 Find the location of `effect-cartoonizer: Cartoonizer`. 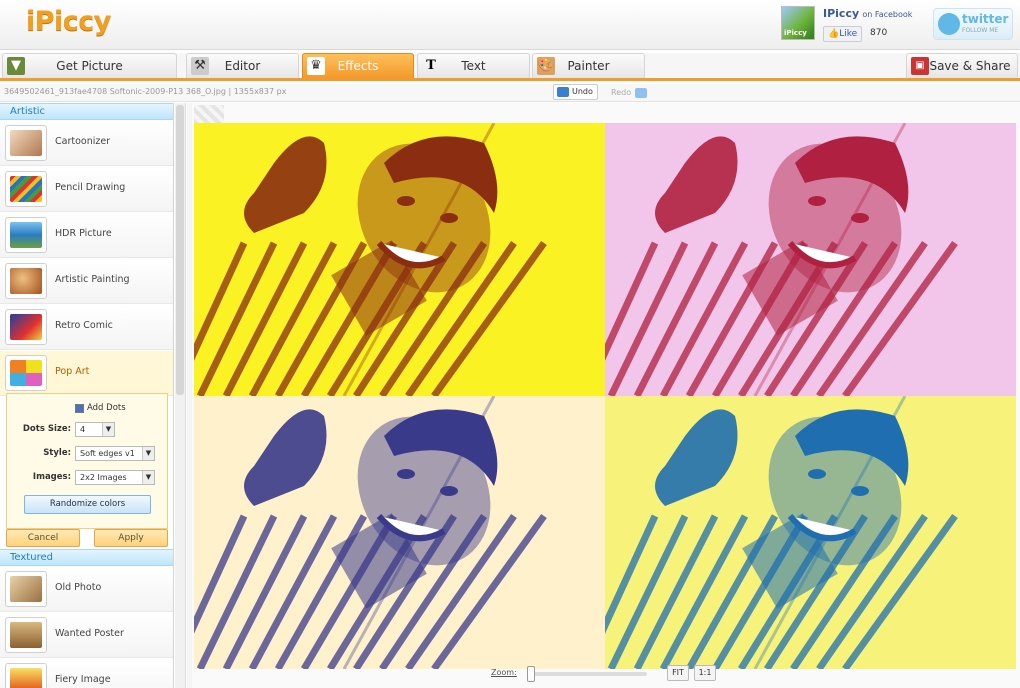

effect-cartoonizer: Cartoonizer is located at coordinates (86, 143).